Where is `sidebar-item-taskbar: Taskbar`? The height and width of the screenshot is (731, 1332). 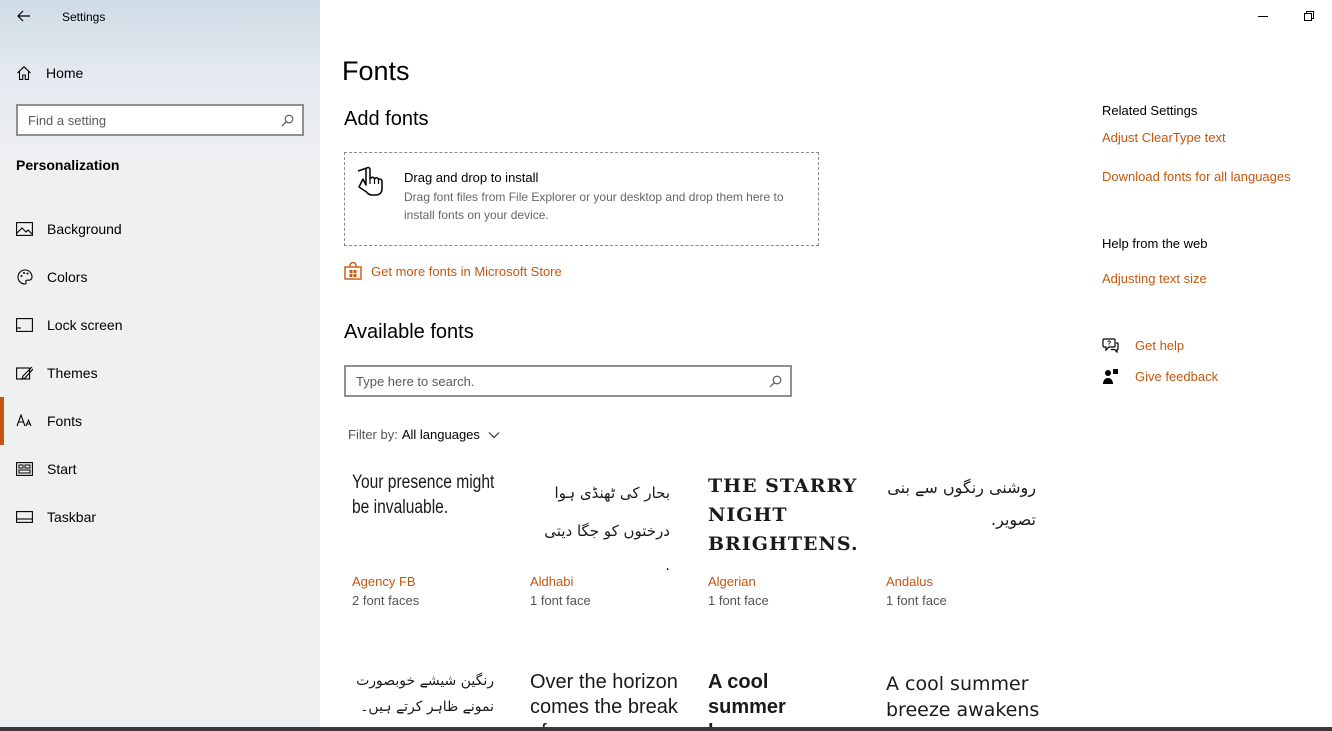 sidebar-item-taskbar: Taskbar is located at coordinates (160, 517).